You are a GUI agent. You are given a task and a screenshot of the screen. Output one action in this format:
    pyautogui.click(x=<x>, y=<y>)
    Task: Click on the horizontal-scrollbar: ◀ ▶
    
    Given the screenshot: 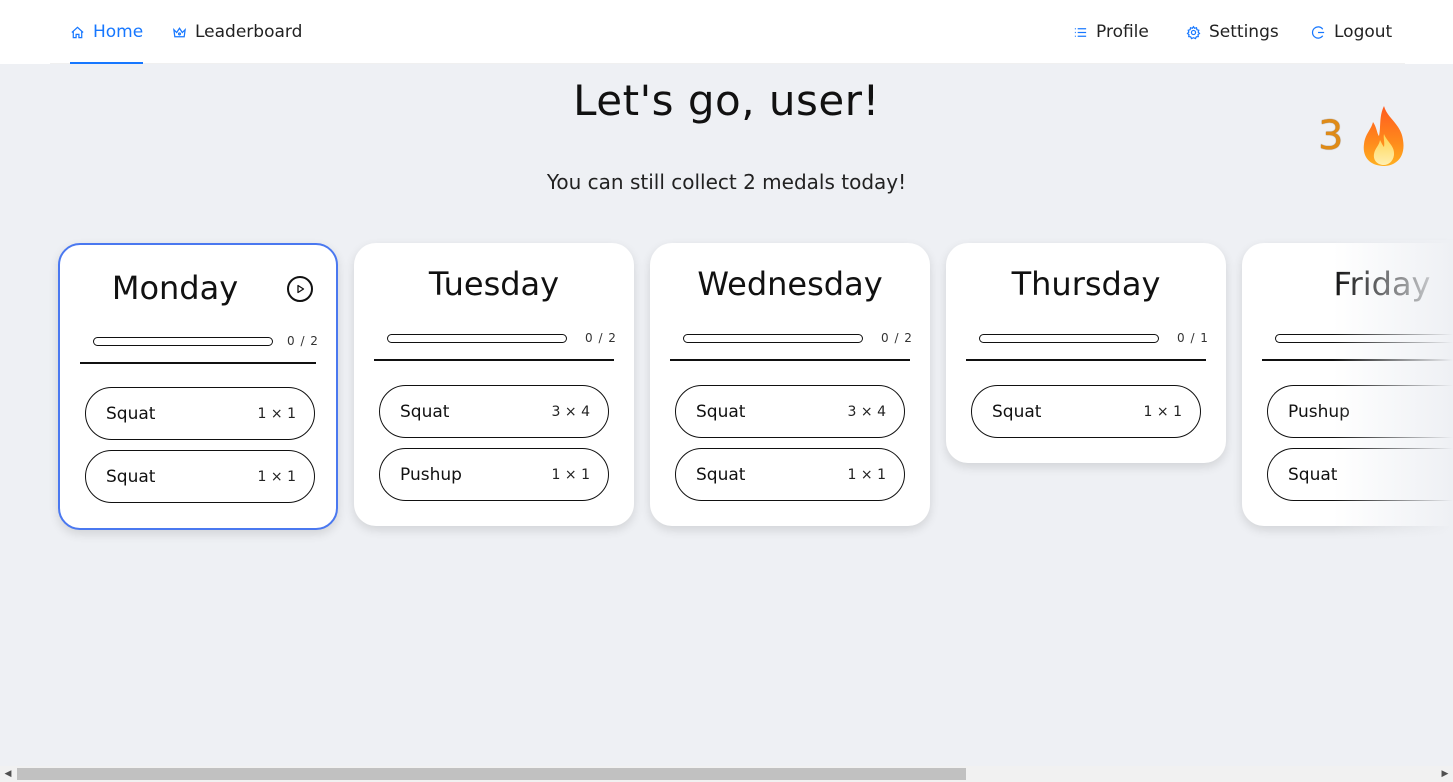 What is the action you would take?
    pyautogui.click(x=726, y=774)
    